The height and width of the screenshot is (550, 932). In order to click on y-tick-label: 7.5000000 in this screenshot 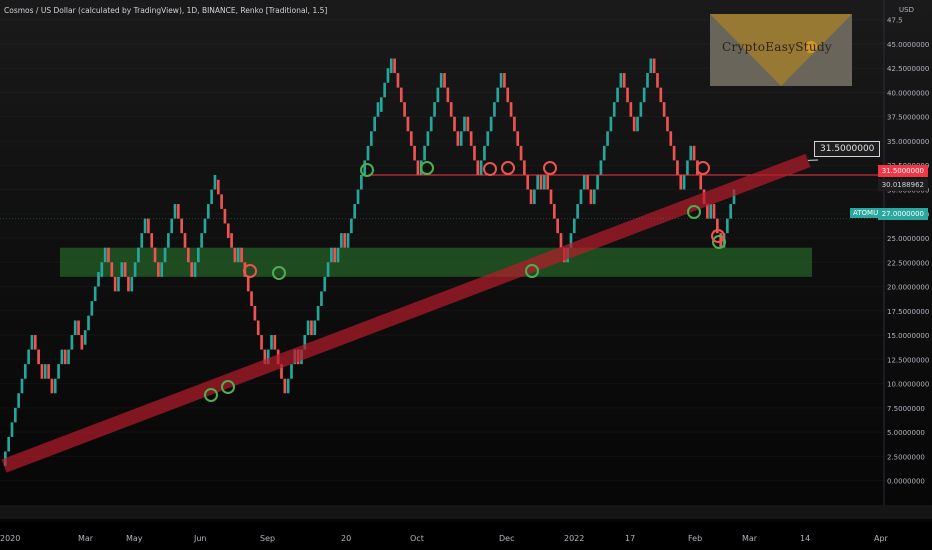, I will do `click(906, 409)`.